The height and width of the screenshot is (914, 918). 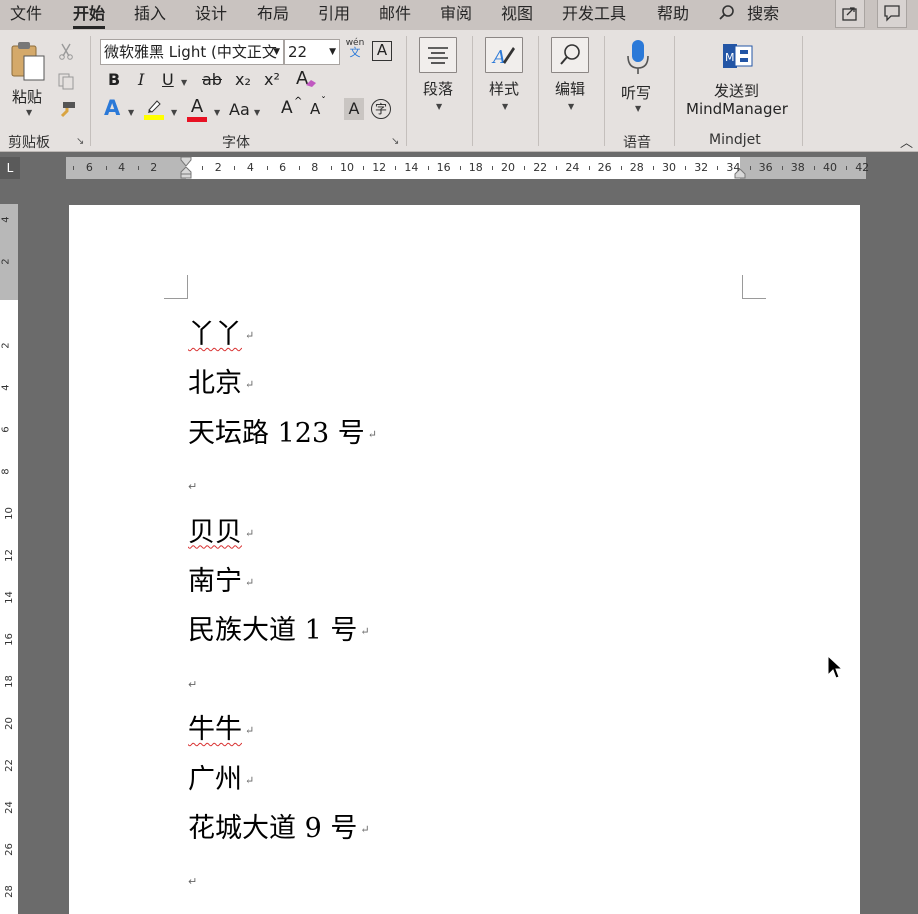 What do you see at coordinates (835, 667) in the screenshot?
I see `mouse-pointer-icon` at bounding box center [835, 667].